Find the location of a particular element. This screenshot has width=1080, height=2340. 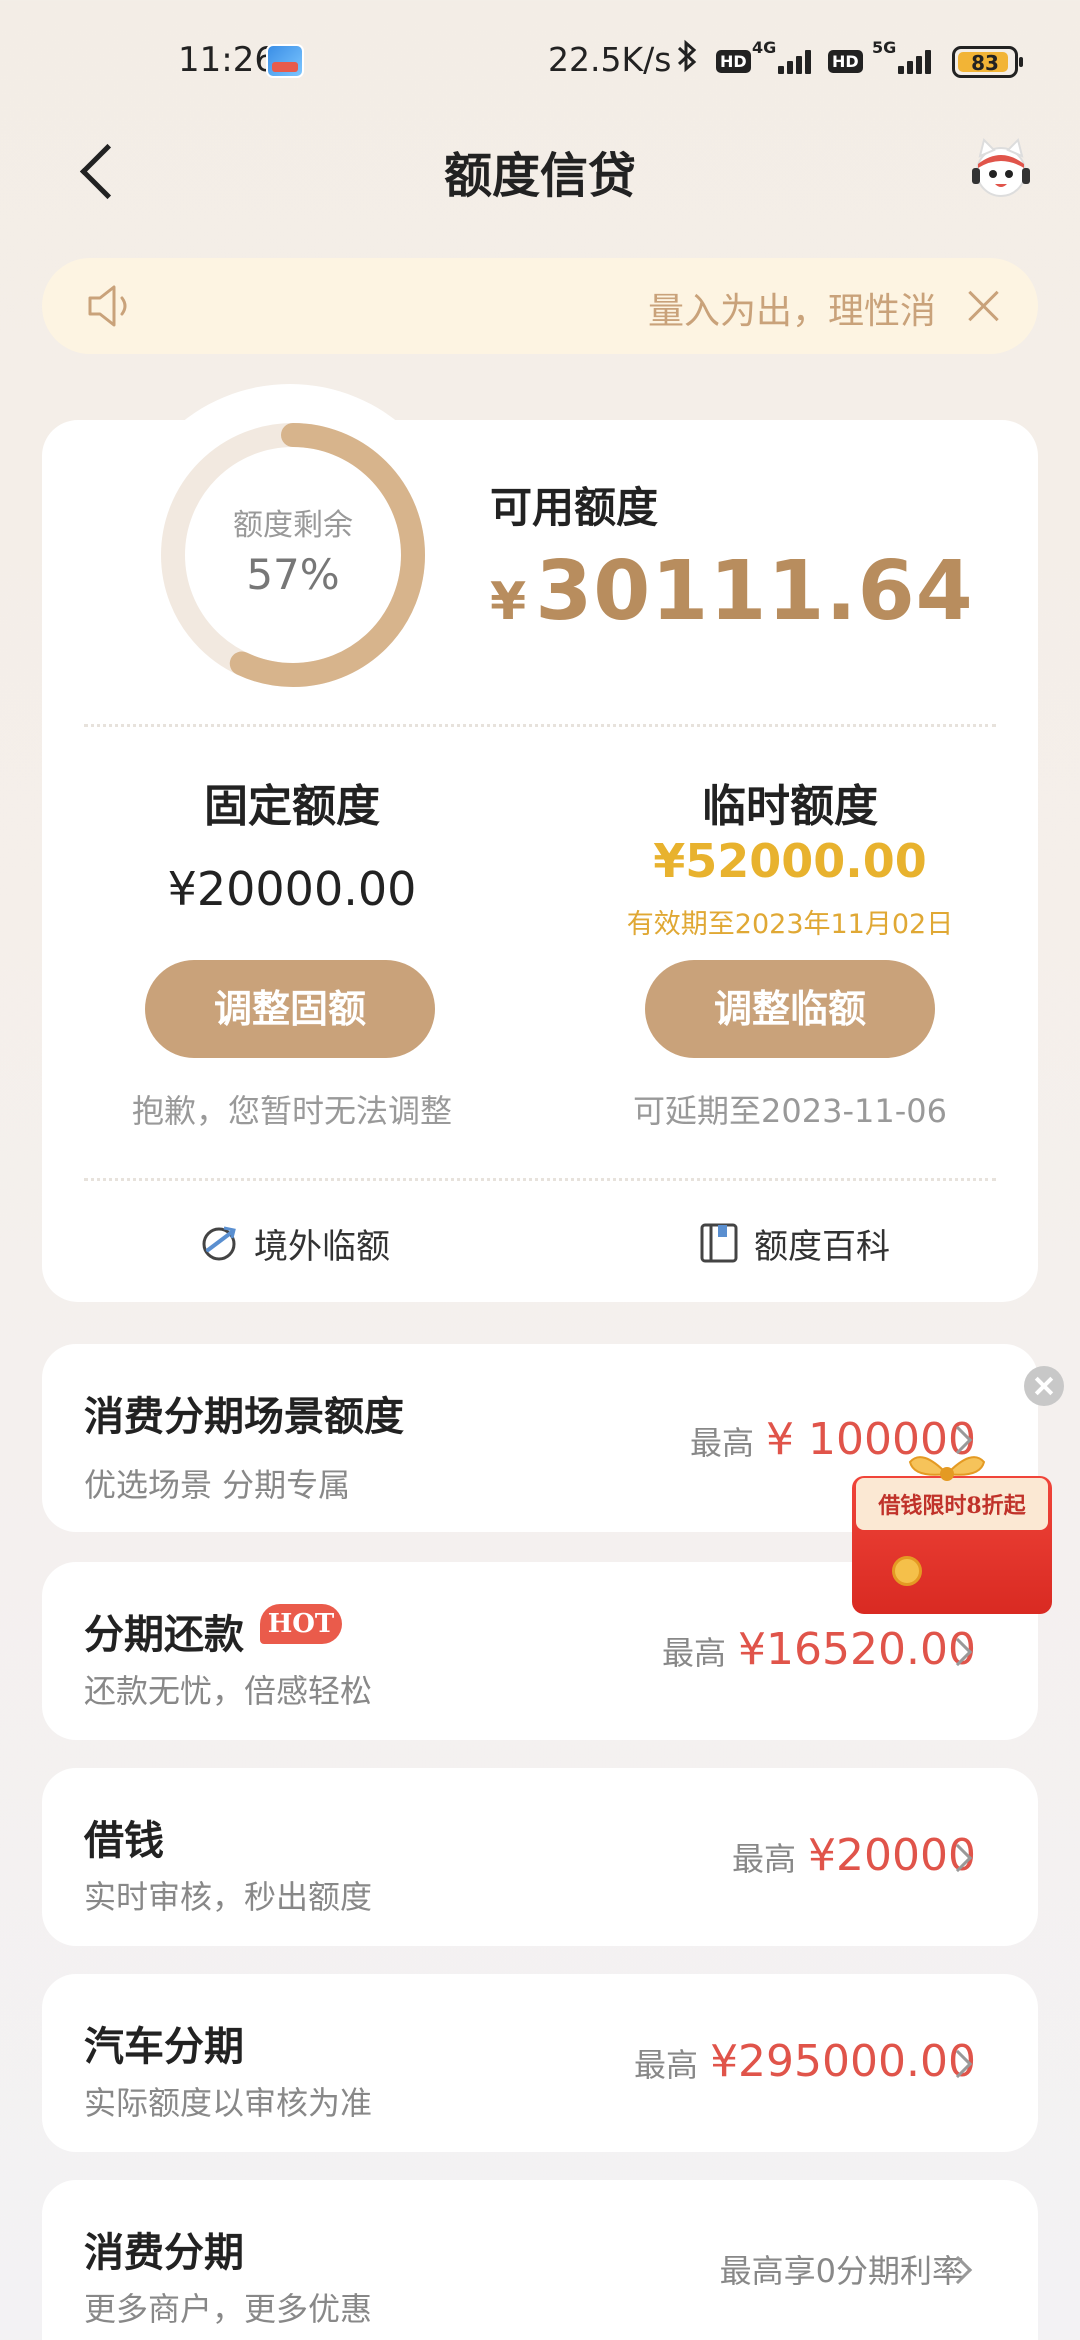

product-subtitle: 实时审核，秒出额度 is located at coordinates (228, 1897).